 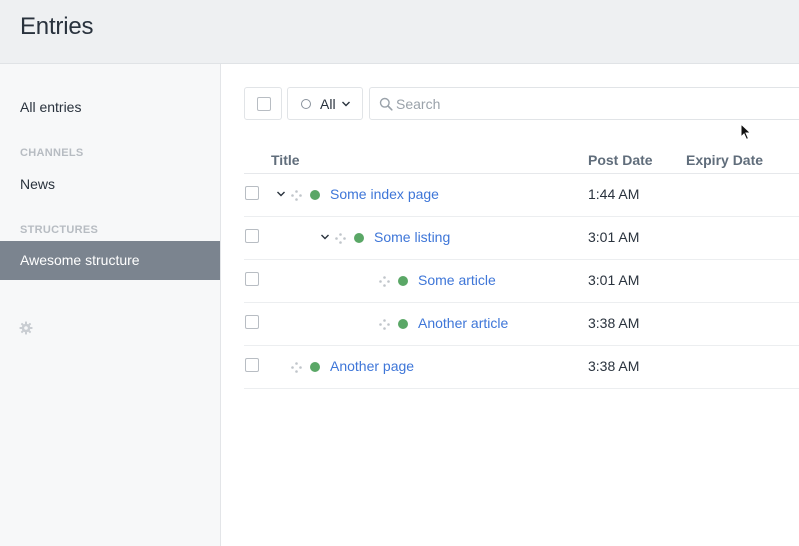 I want to click on status-circle-icon, so click(x=306, y=104).